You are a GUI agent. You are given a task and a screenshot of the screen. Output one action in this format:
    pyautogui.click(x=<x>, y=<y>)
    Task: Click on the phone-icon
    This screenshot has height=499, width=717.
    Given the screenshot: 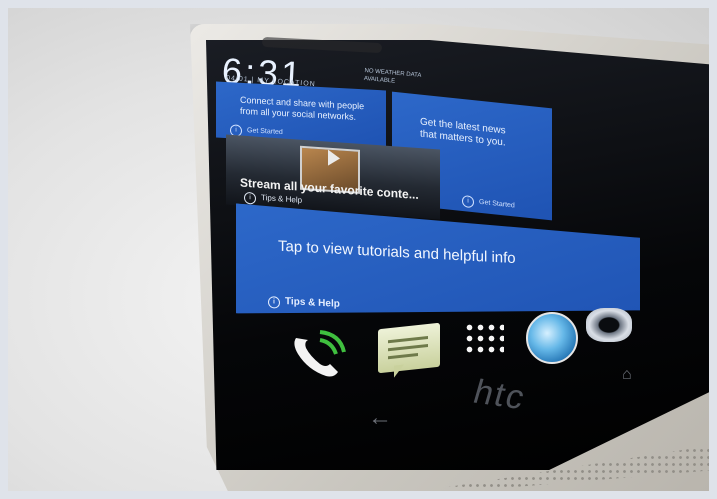 What is the action you would take?
    pyautogui.click(x=320, y=355)
    